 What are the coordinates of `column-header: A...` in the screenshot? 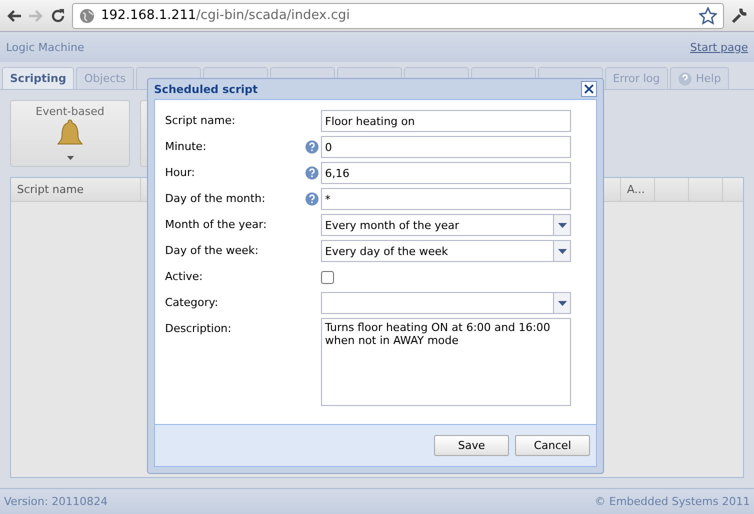 It's located at (638, 189).